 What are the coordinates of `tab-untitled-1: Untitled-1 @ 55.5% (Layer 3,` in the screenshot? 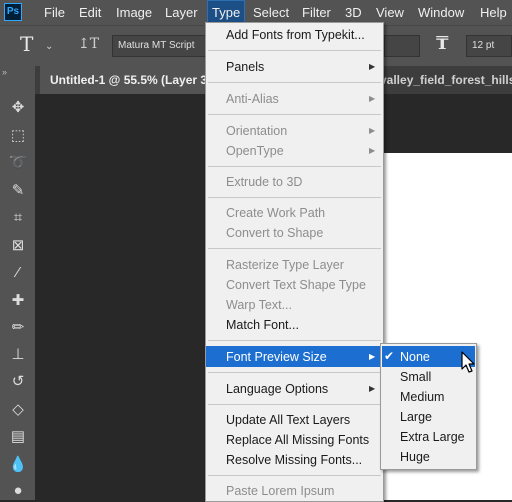 It's located at (127, 80).